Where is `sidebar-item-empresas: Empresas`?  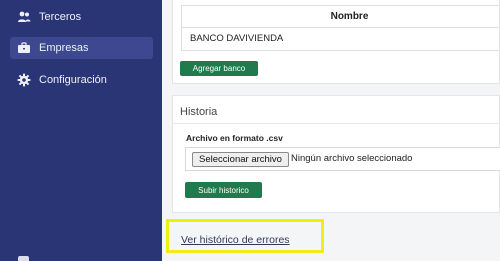 sidebar-item-empresas: Empresas is located at coordinates (81, 48).